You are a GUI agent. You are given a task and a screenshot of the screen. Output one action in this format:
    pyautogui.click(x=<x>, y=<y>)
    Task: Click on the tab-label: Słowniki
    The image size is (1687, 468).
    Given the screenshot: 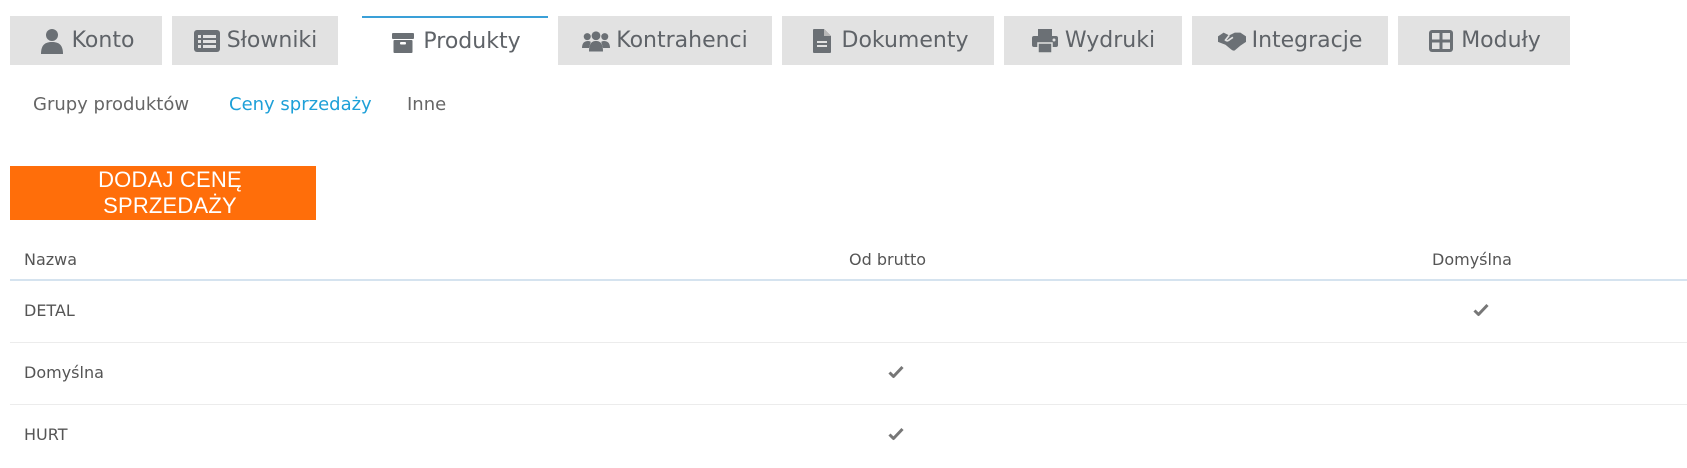 What is the action you would take?
    pyautogui.click(x=272, y=40)
    